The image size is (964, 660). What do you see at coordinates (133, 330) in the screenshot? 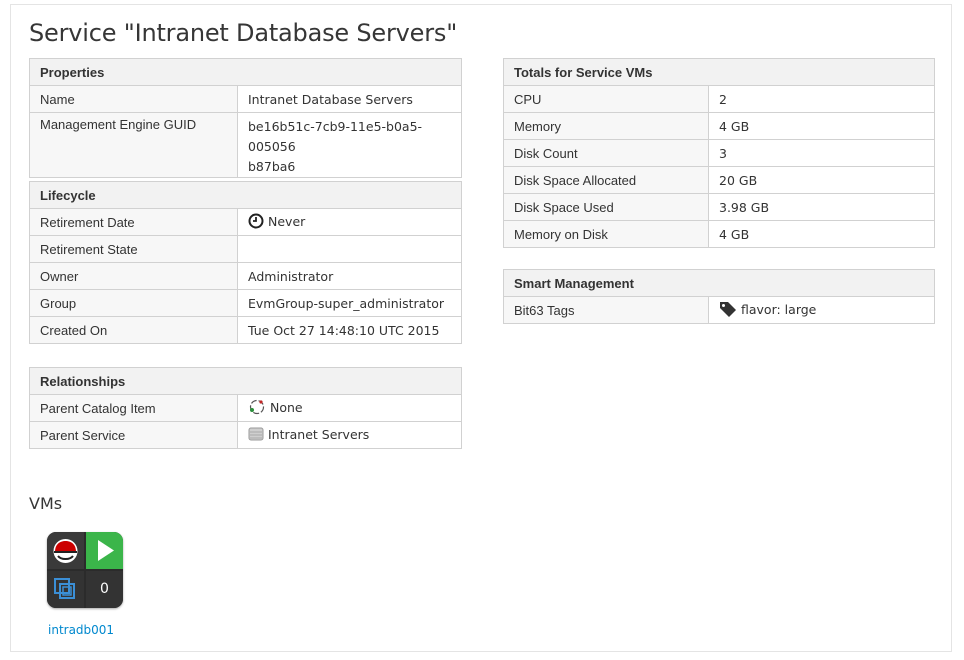
I see `row-label: Created On` at bounding box center [133, 330].